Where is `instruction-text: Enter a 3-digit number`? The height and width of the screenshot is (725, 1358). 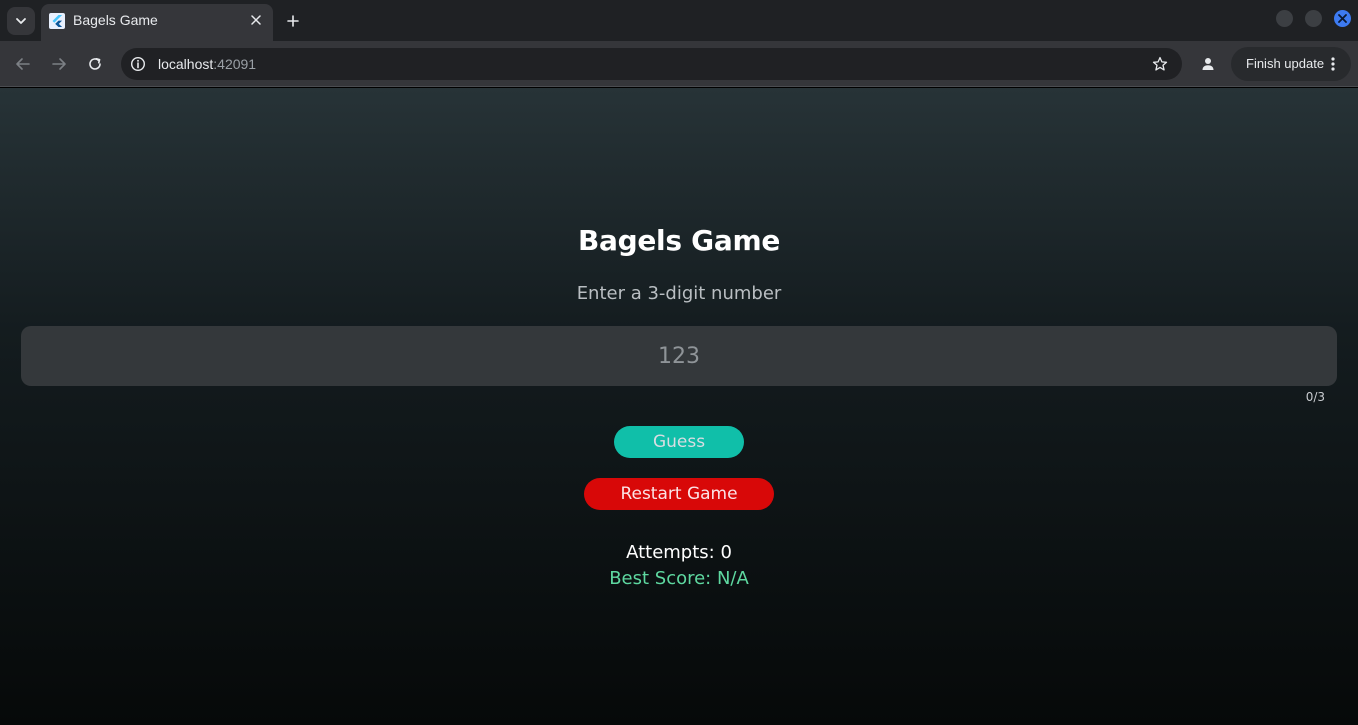 instruction-text: Enter a 3-digit number is located at coordinates (679, 293).